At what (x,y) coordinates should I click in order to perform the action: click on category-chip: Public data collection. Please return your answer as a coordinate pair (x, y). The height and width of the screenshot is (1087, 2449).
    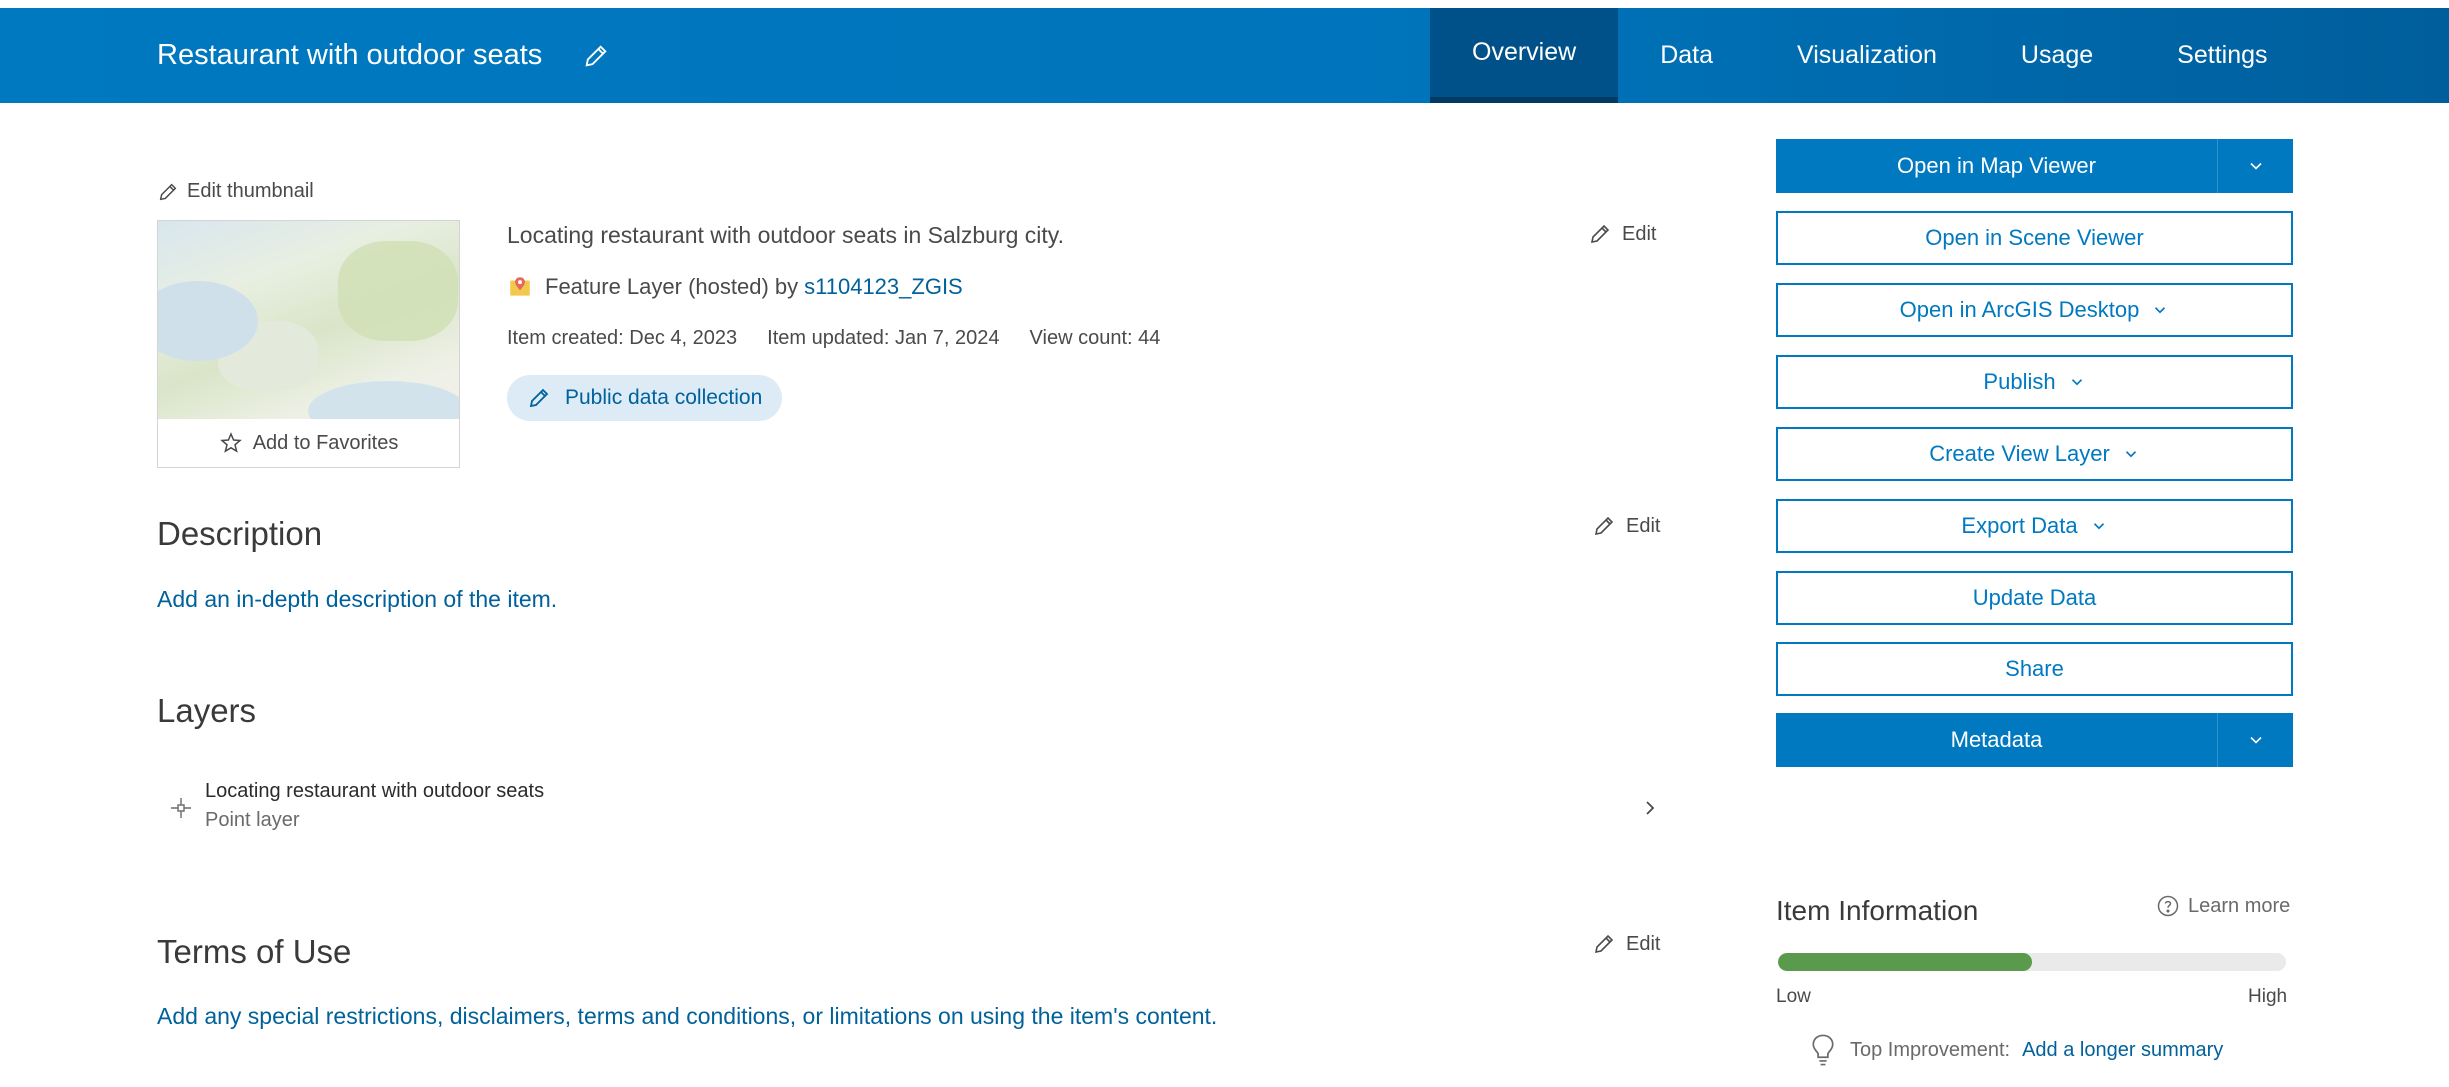
    Looking at the image, I should click on (645, 398).